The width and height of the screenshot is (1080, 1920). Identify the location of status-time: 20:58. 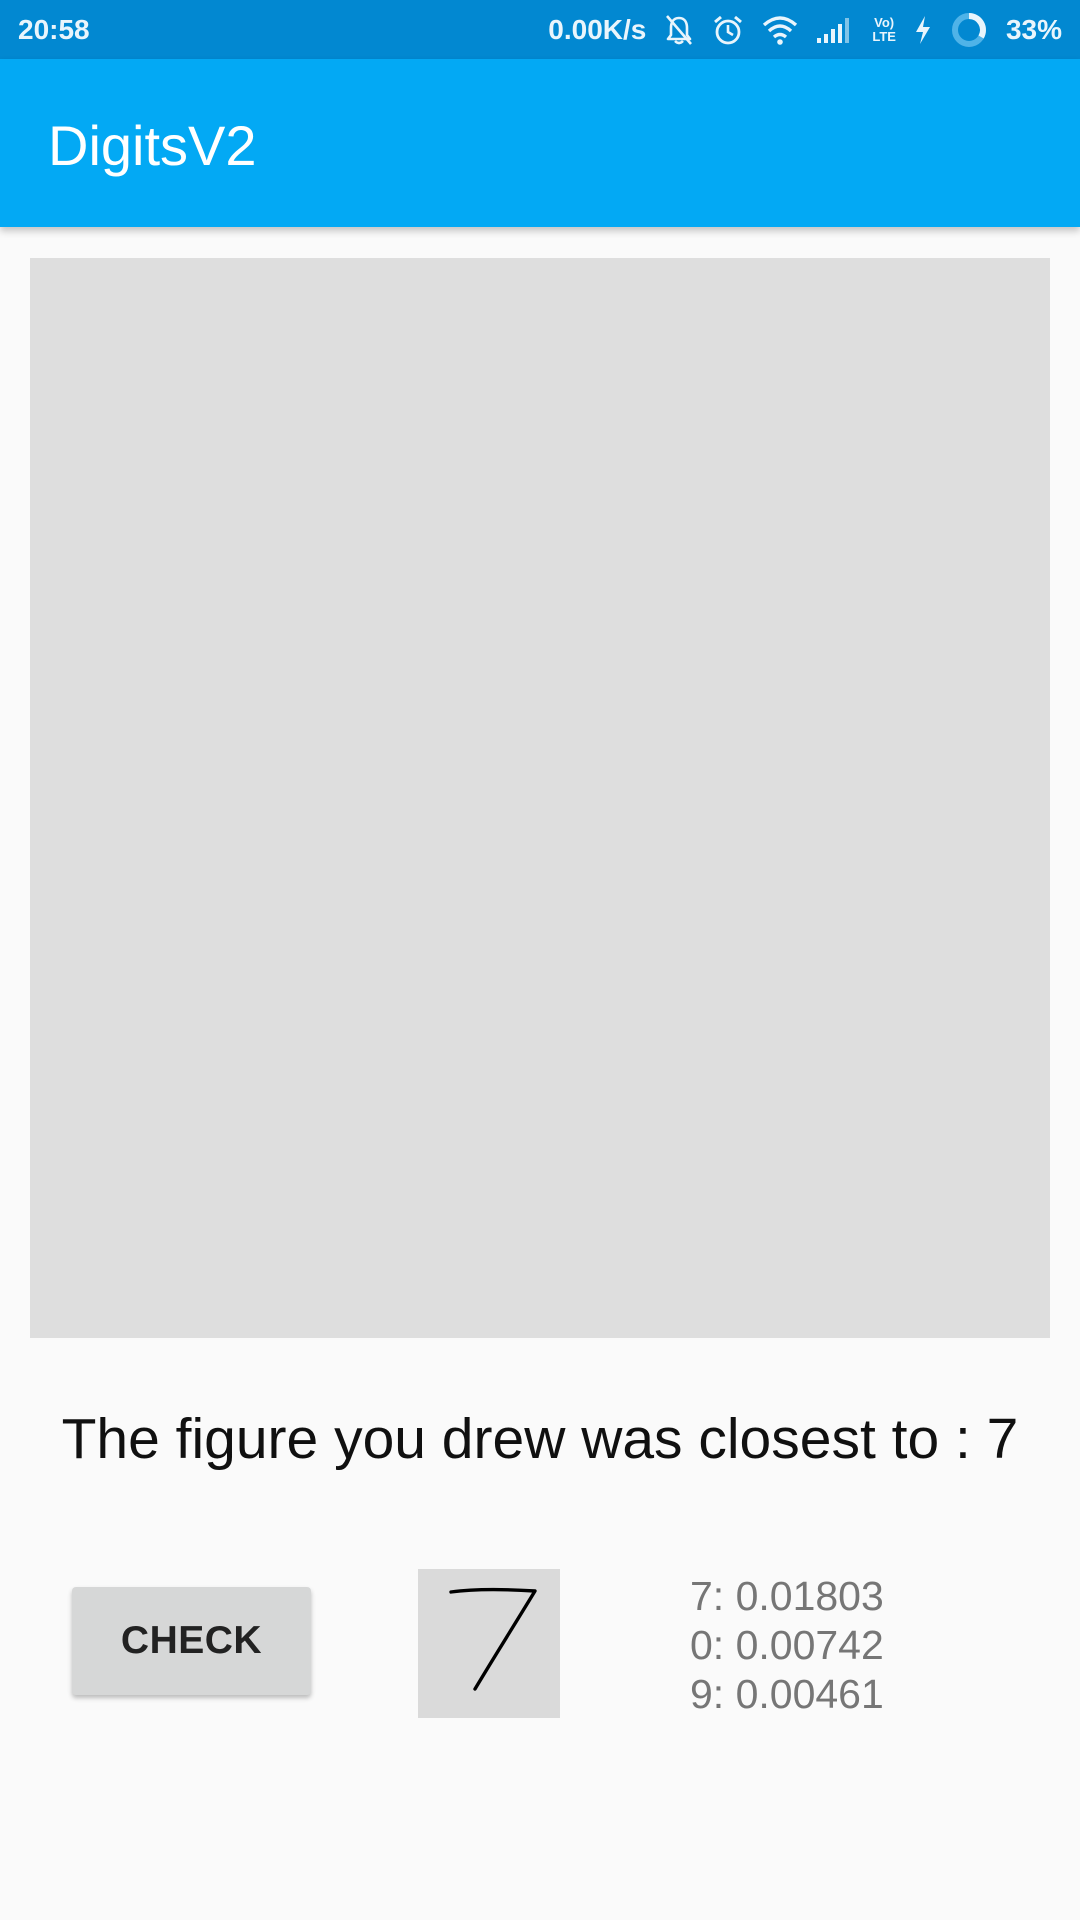
(54, 29).